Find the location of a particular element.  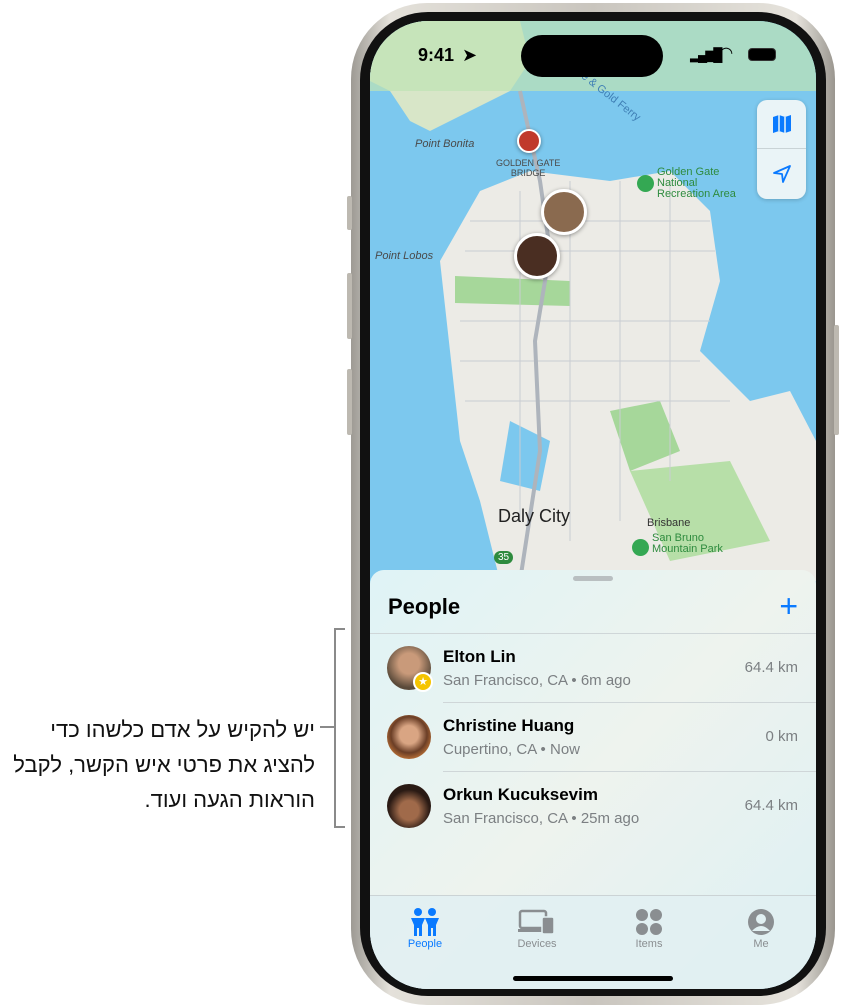

plus-icon: + is located at coordinates (788, 606).